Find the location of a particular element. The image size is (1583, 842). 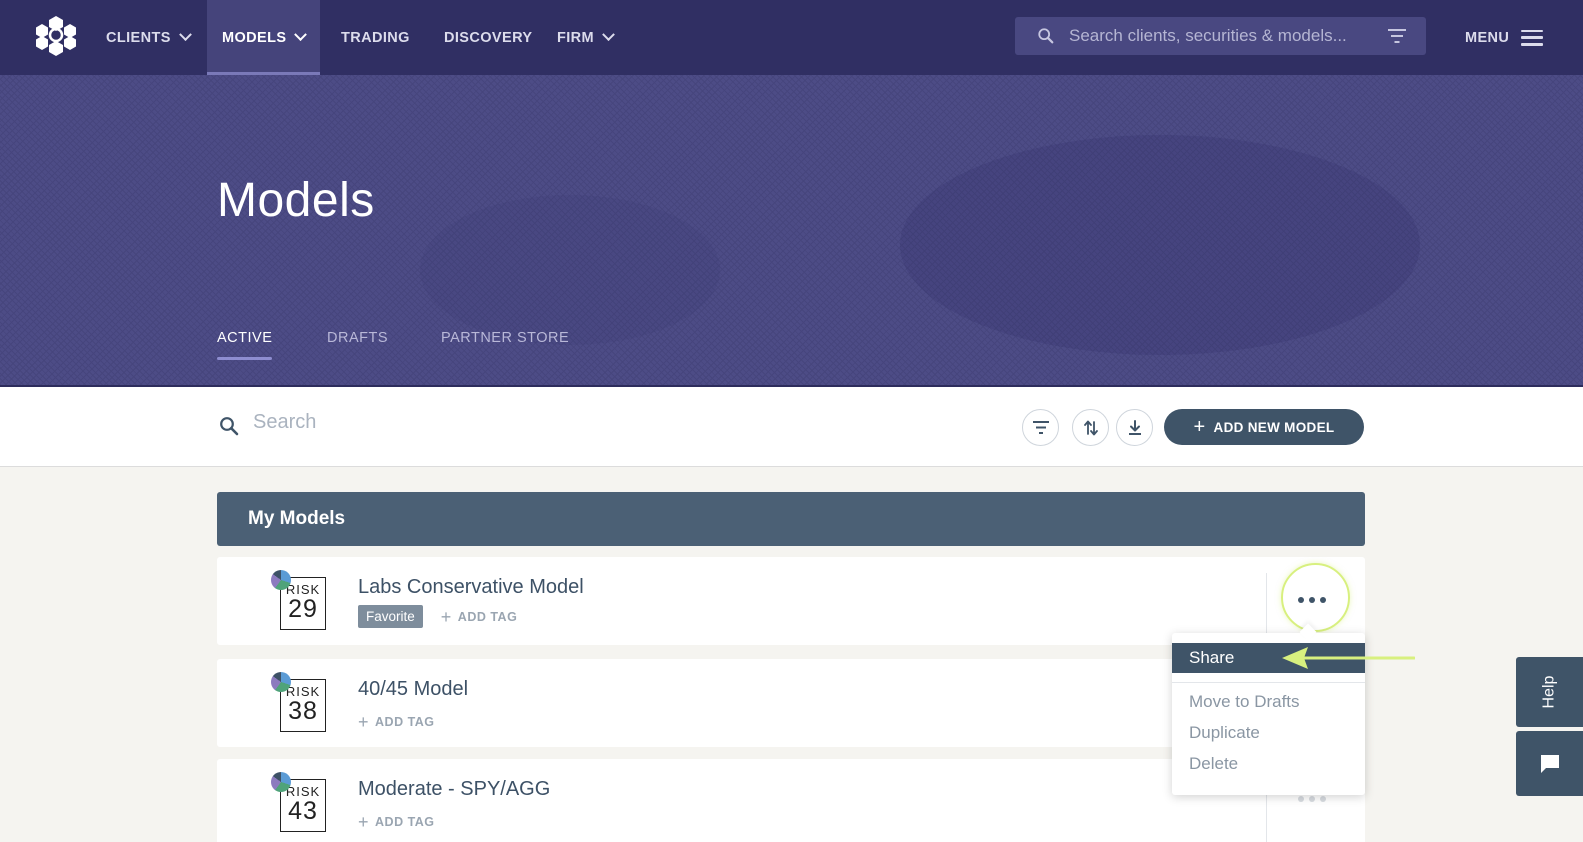

page-title: Models is located at coordinates (296, 200).